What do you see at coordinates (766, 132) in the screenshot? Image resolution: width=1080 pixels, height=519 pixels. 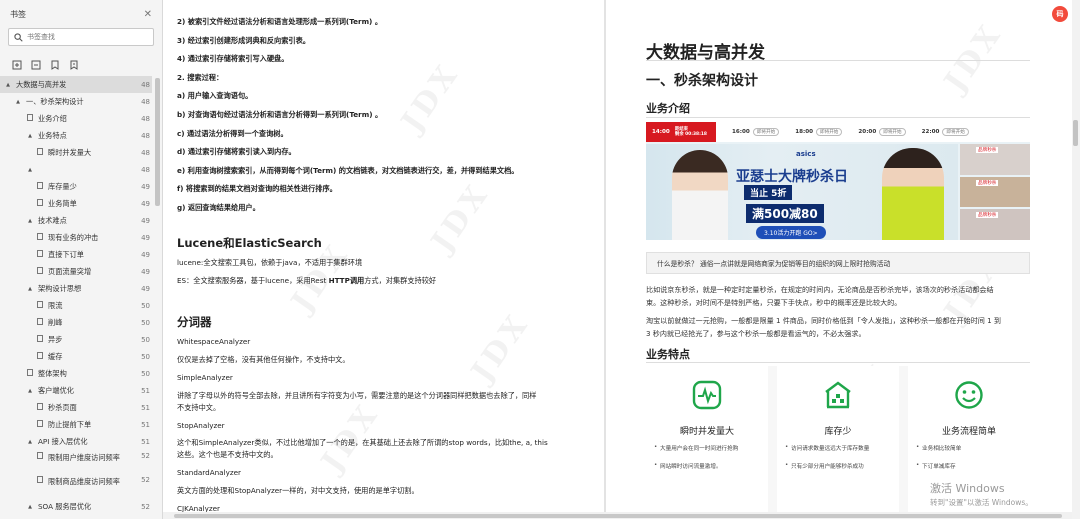 I see `slot-label: 即将开始` at bounding box center [766, 132].